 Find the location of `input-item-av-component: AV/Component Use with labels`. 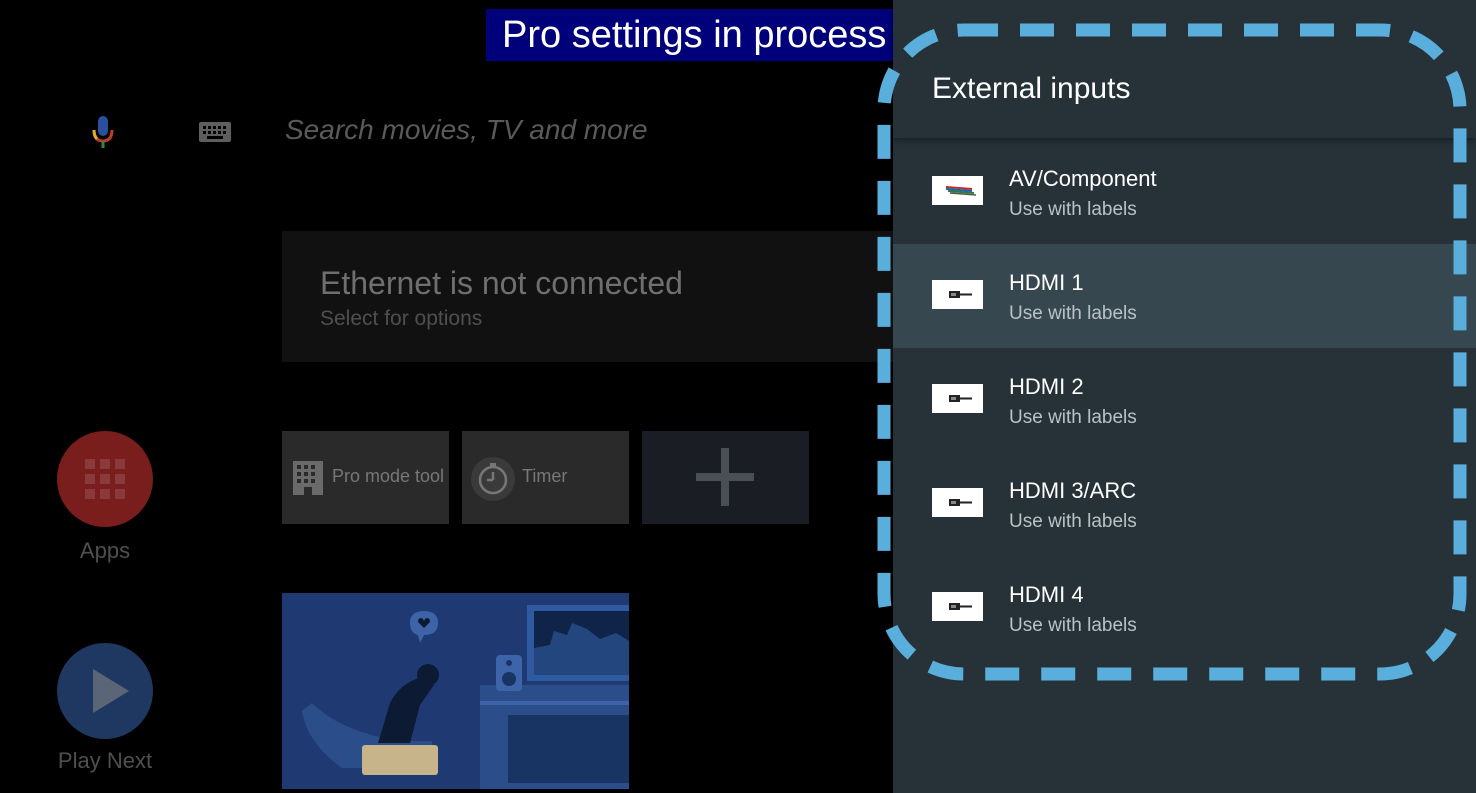

input-item-av-component: AV/Component Use with labels is located at coordinates (1184, 192).